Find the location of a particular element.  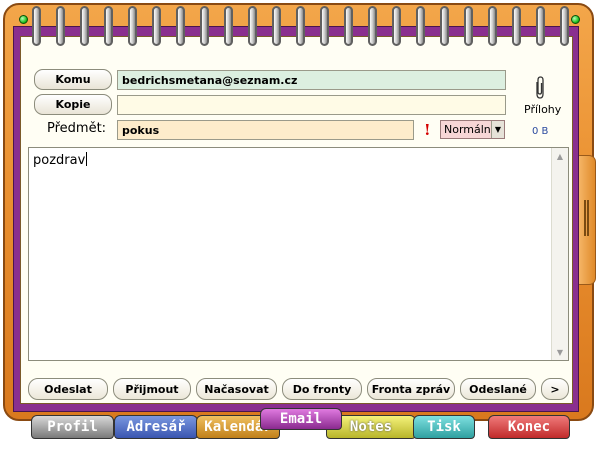

queue-button: Do fronty is located at coordinates (322, 389).